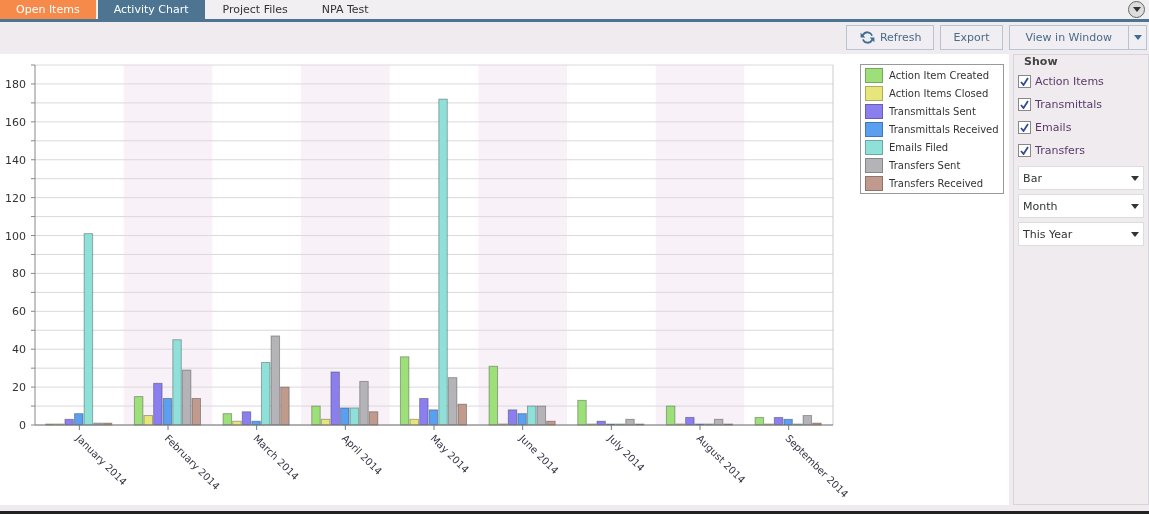 The width and height of the screenshot is (1149, 514). I want to click on y-tick-label: 140, so click(15, 160).